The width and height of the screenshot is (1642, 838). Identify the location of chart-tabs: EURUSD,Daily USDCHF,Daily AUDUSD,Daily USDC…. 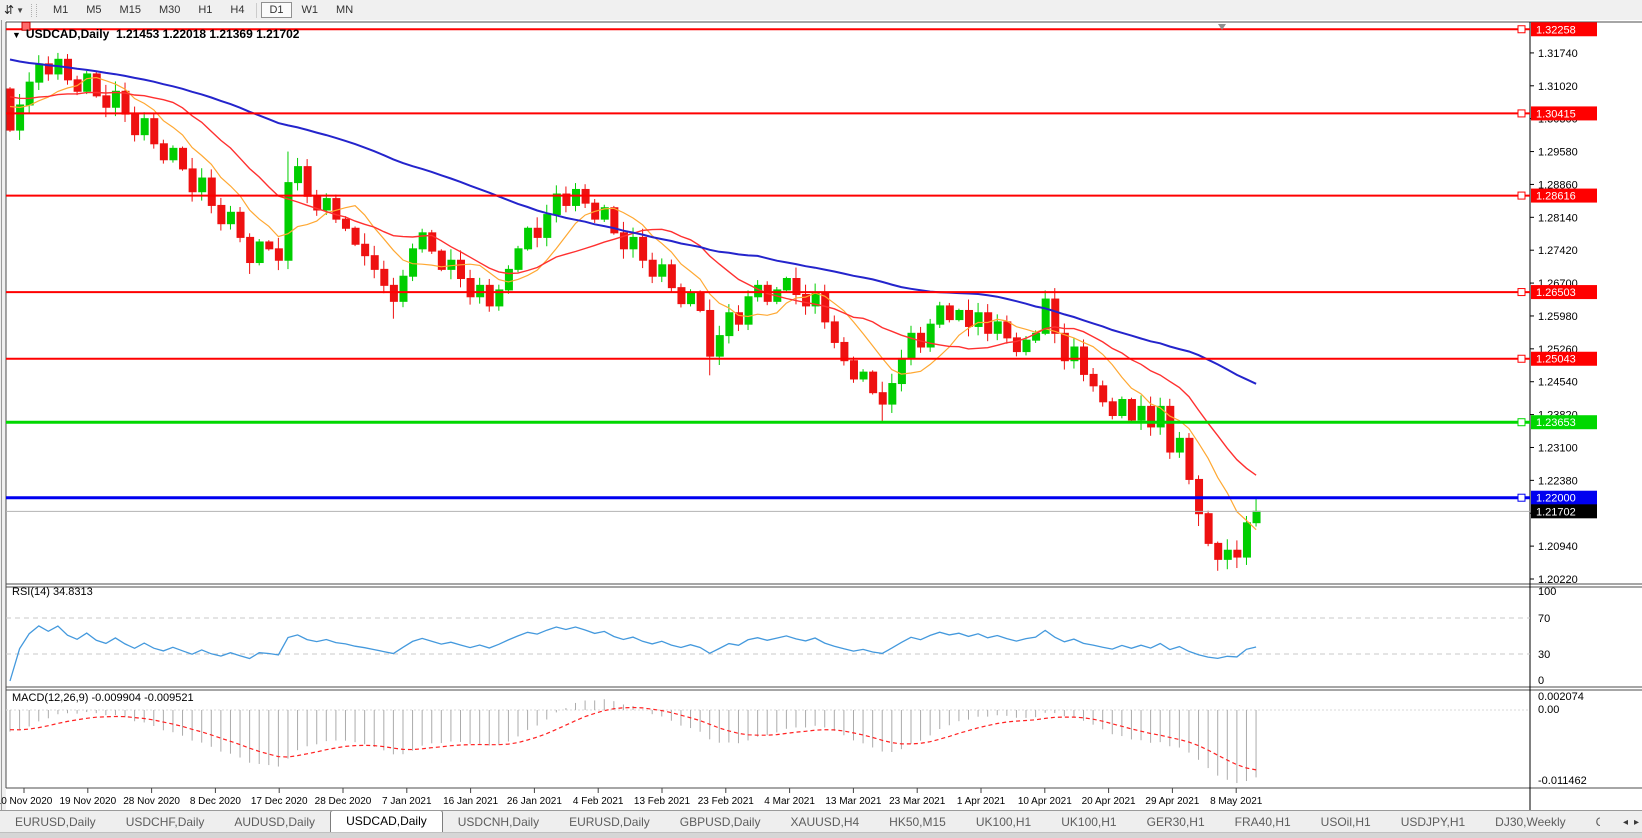
(800, 822).